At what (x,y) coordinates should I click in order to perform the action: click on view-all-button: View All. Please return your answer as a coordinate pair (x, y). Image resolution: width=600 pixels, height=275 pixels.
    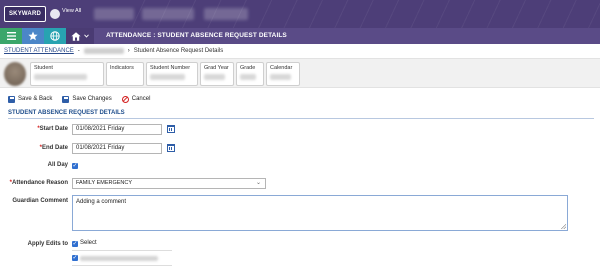
    Looking at the image, I should click on (66, 14).